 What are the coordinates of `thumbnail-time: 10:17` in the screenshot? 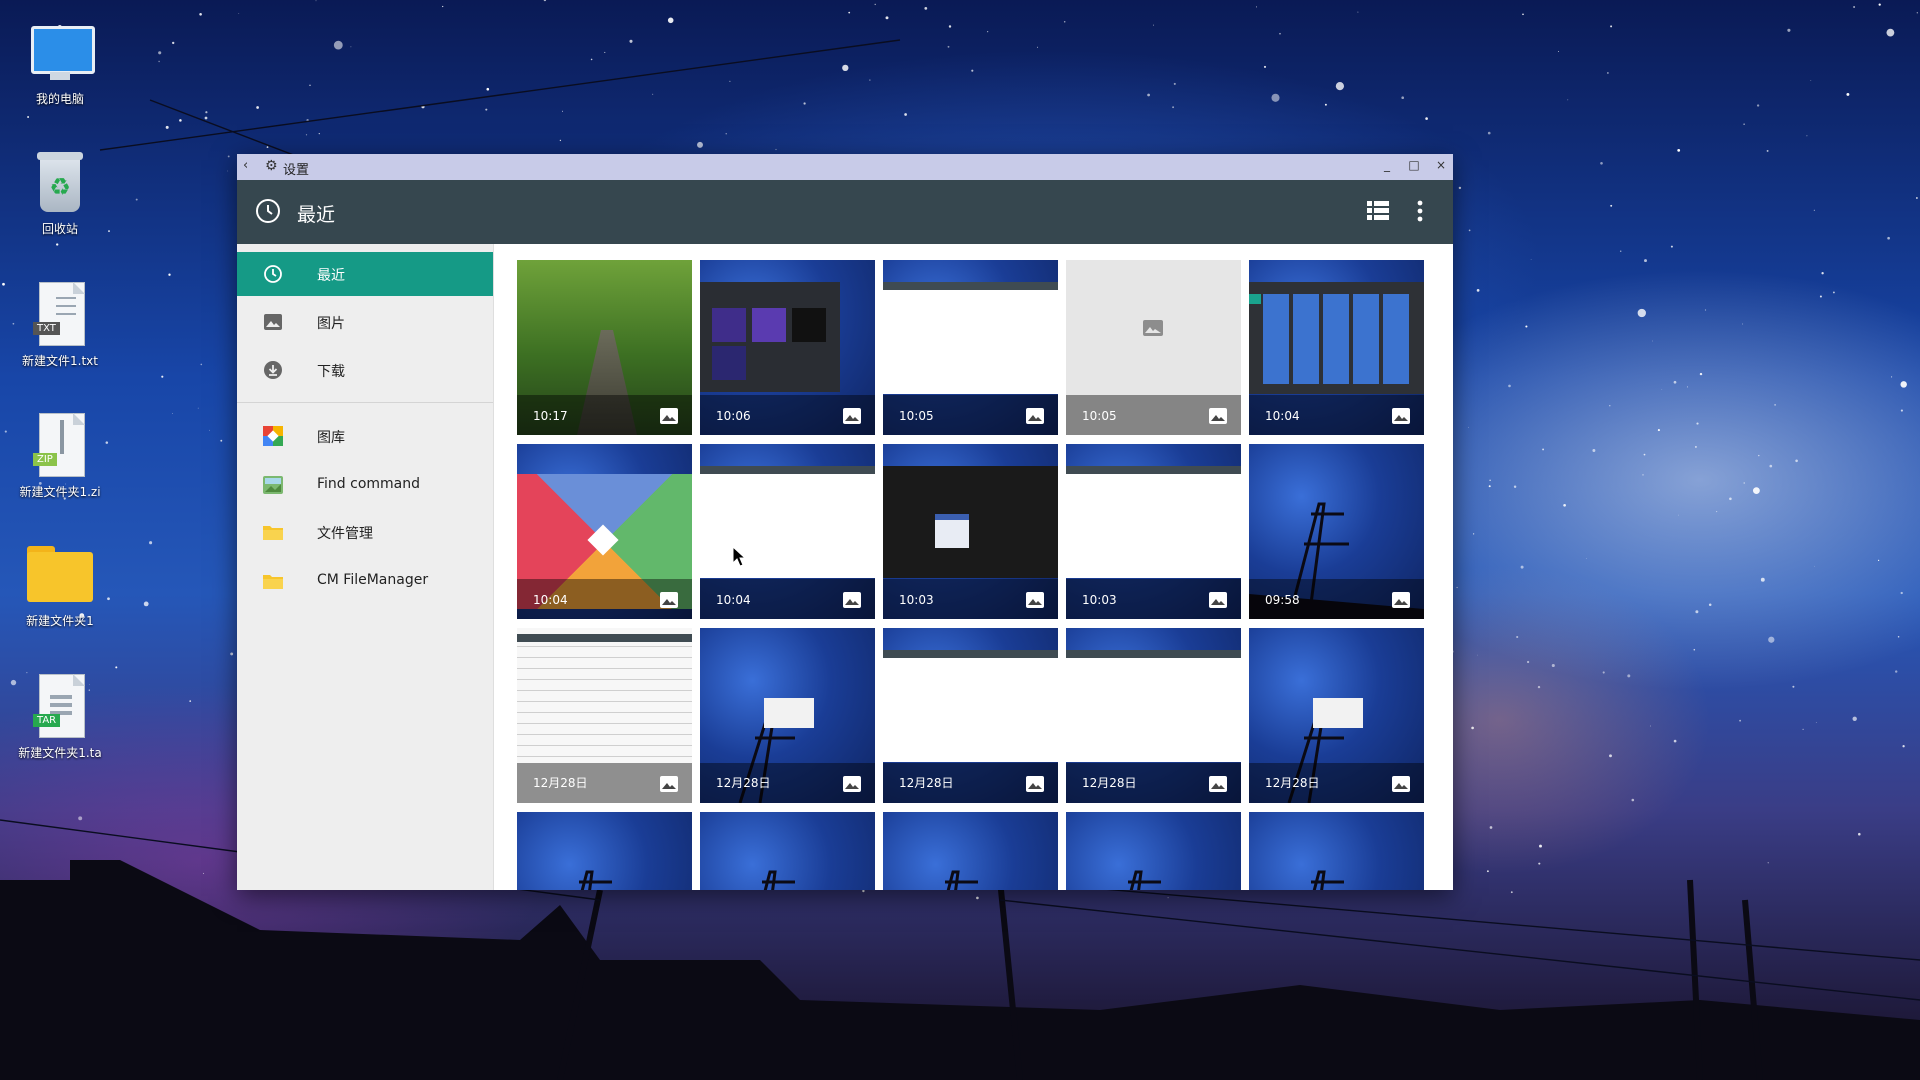 It's located at (550, 416).